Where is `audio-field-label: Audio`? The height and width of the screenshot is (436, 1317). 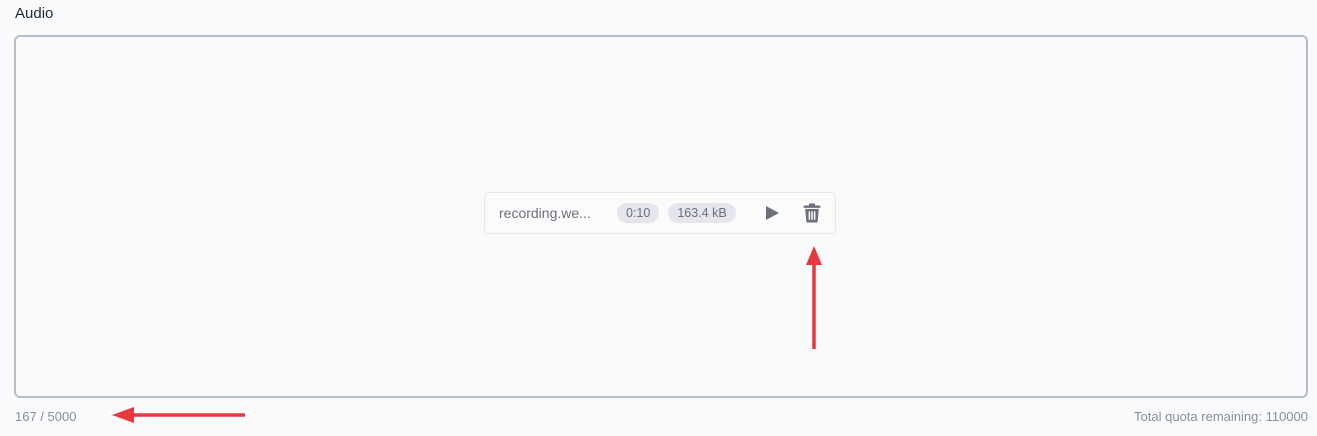 audio-field-label: Audio is located at coordinates (34, 13).